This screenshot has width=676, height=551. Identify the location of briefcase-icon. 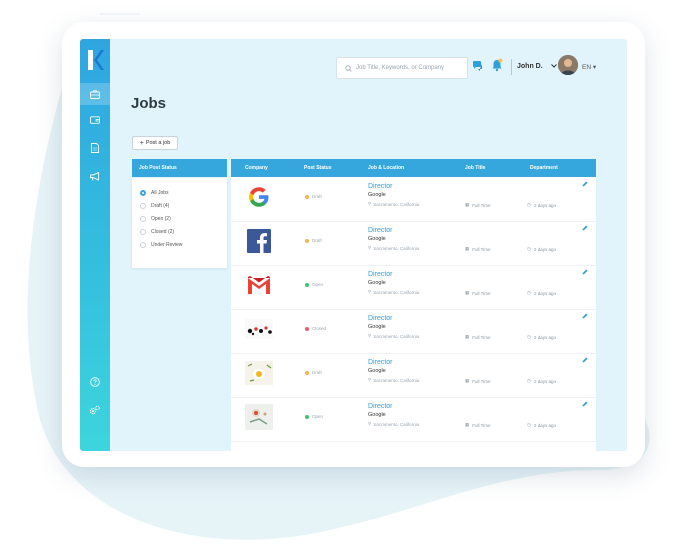
(95, 94).